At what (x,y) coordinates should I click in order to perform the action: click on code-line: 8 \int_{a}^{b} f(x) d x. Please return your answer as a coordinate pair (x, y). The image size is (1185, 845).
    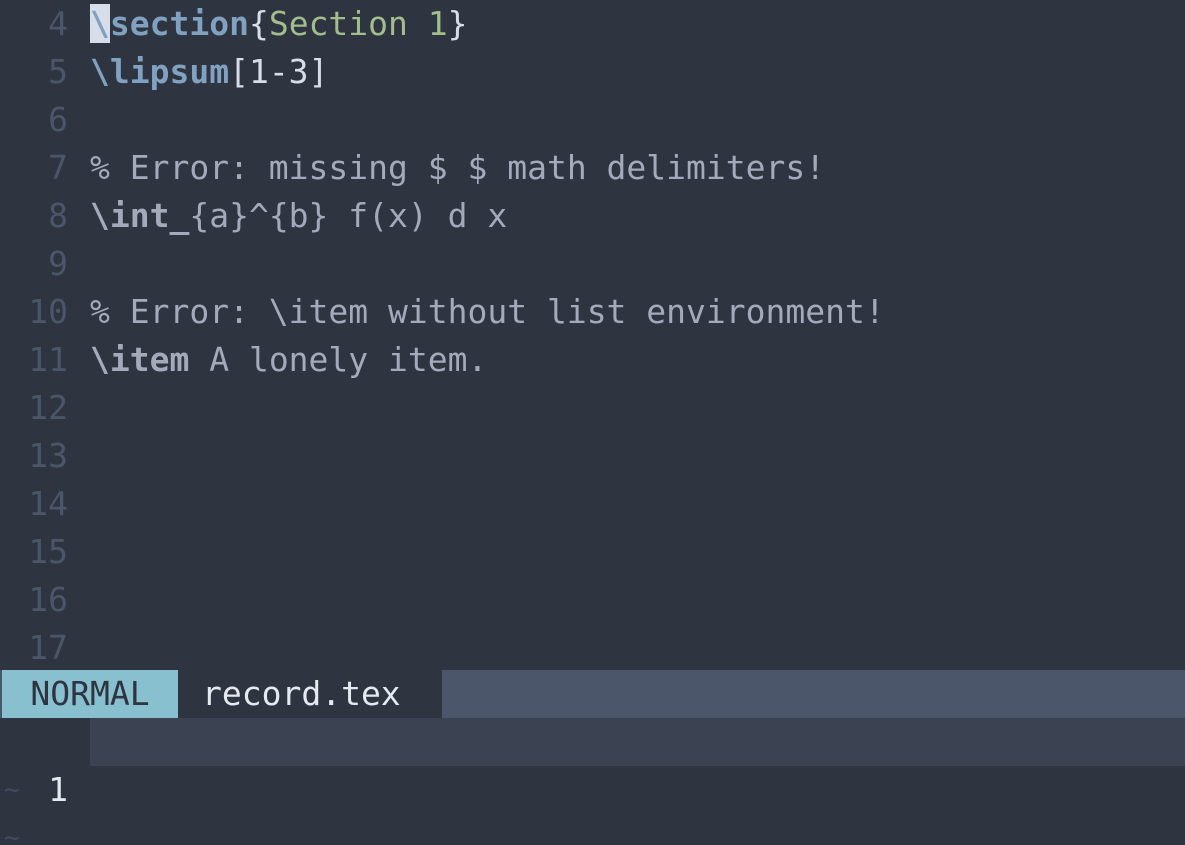
    Looking at the image, I should click on (592, 216).